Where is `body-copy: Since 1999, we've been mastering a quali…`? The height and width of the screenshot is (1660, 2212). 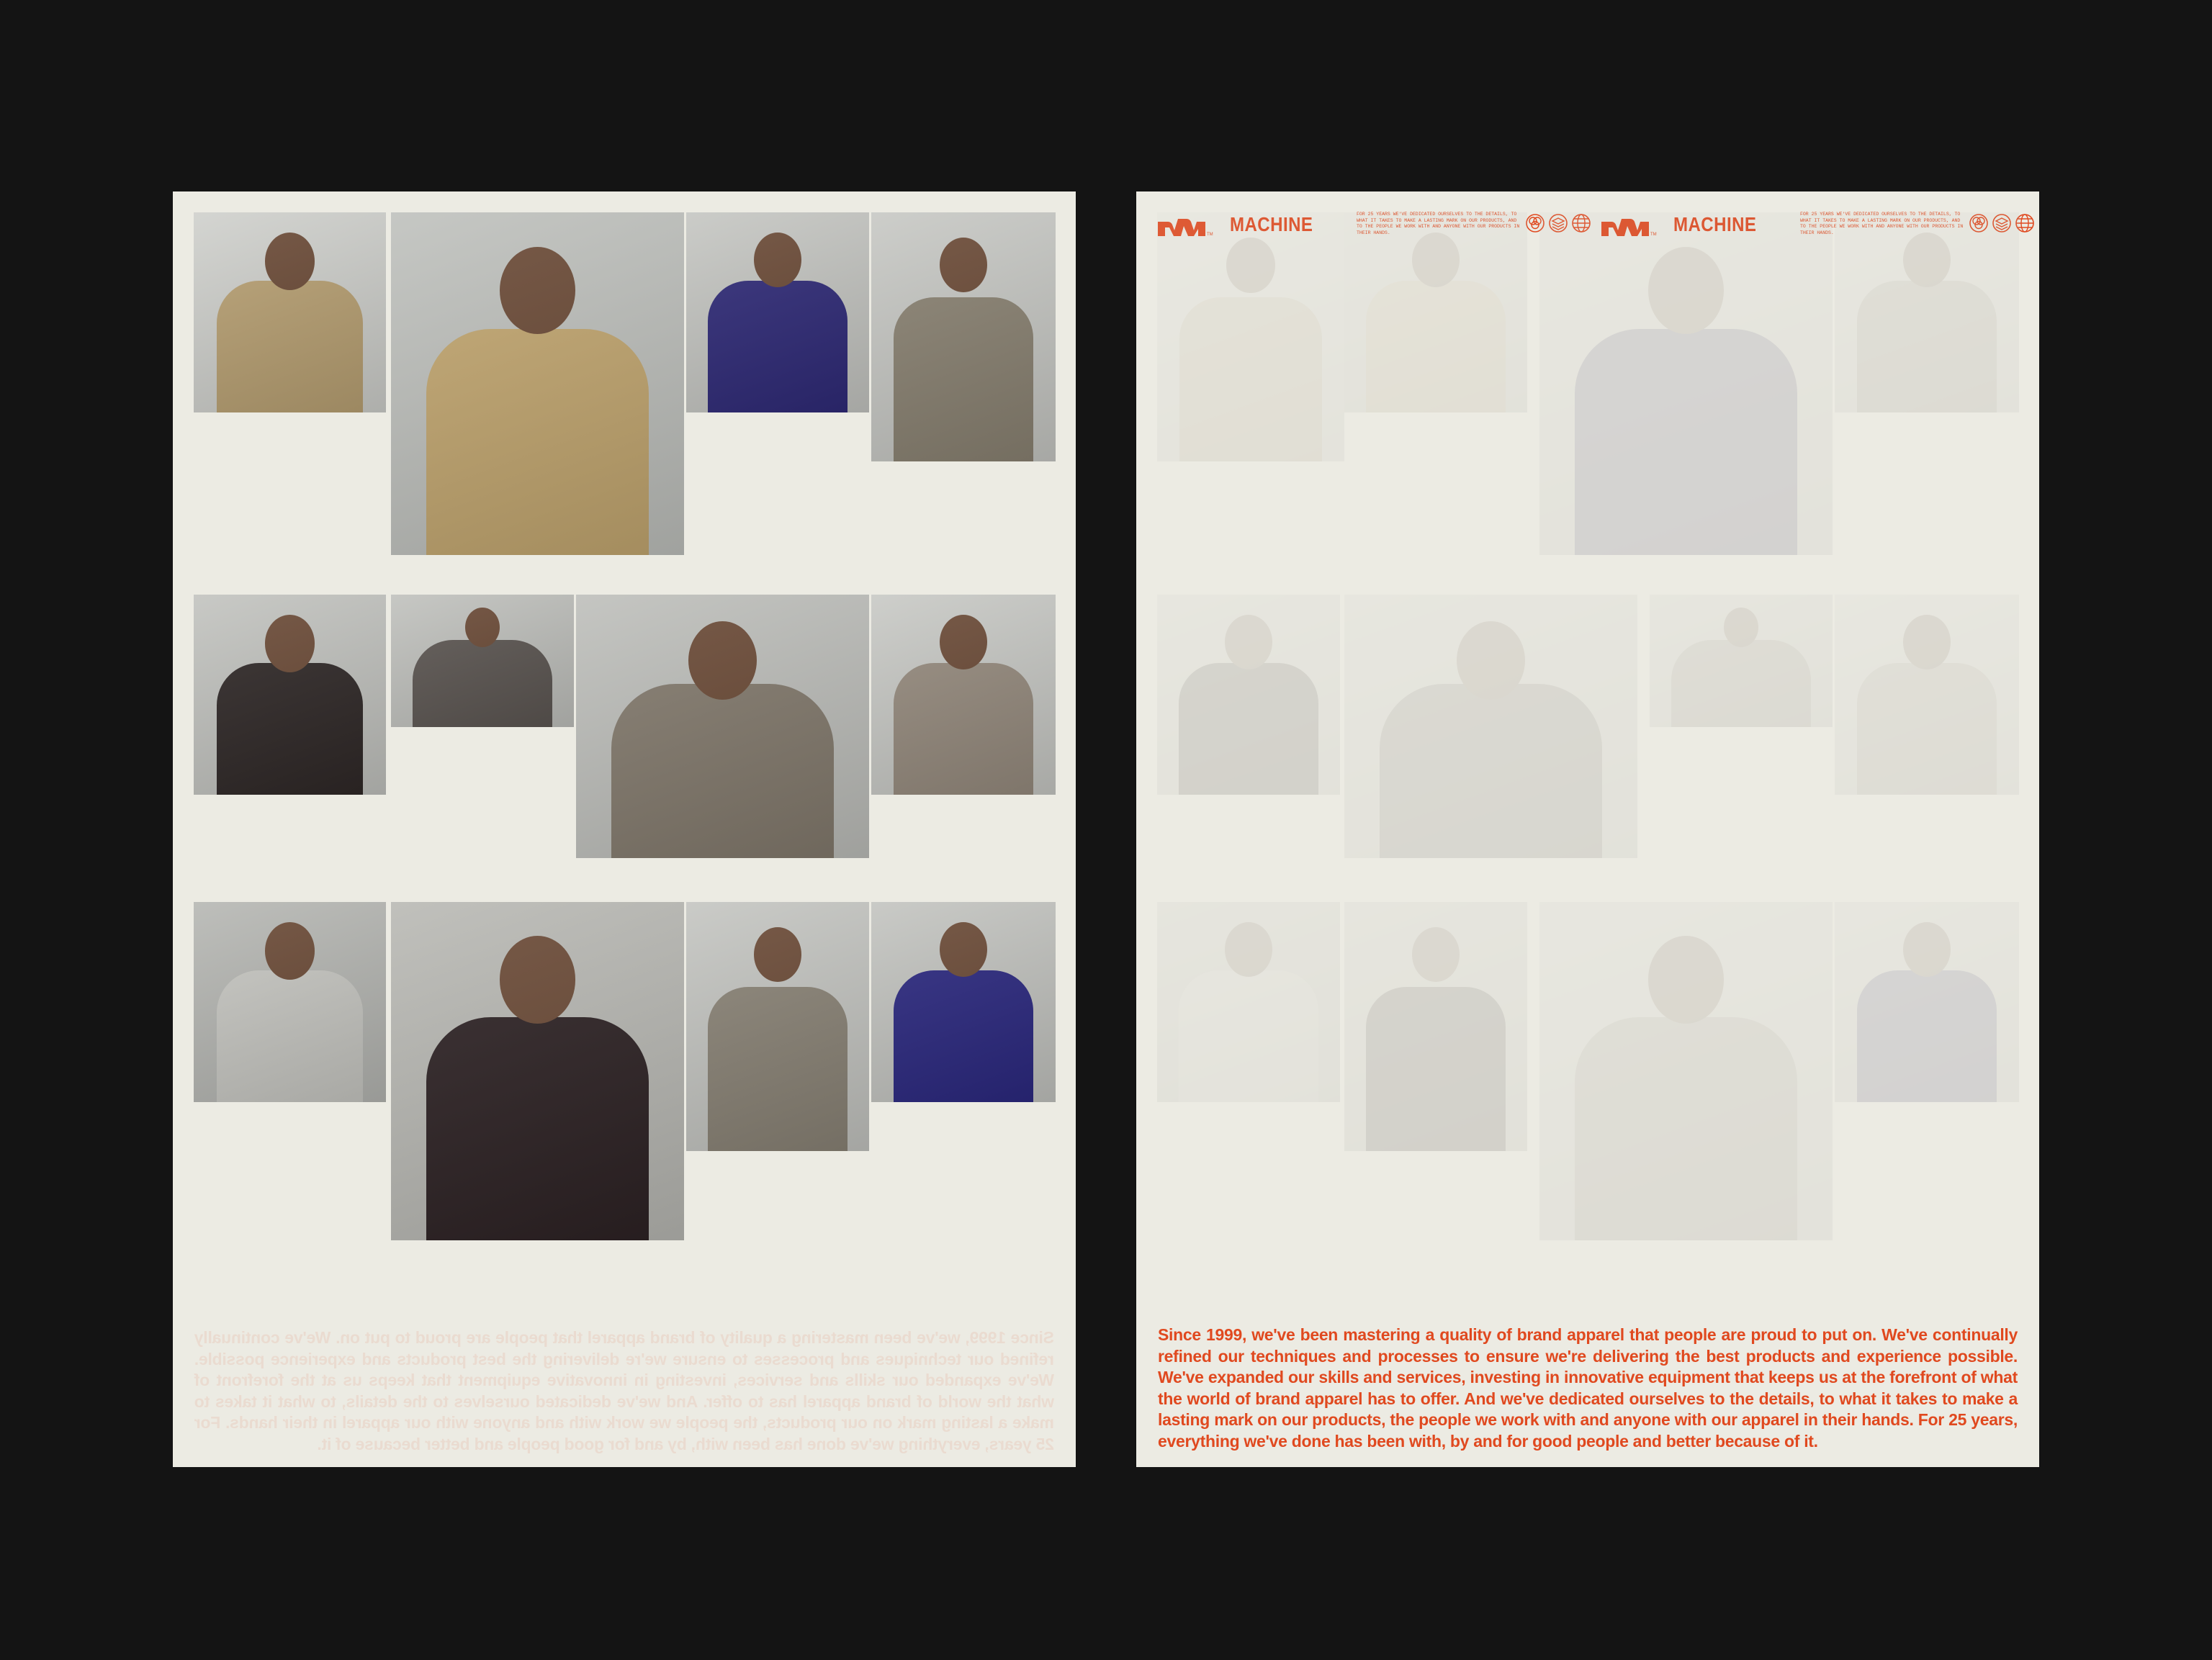 body-copy: Since 1999, we've been mastering a quali… is located at coordinates (1588, 1388).